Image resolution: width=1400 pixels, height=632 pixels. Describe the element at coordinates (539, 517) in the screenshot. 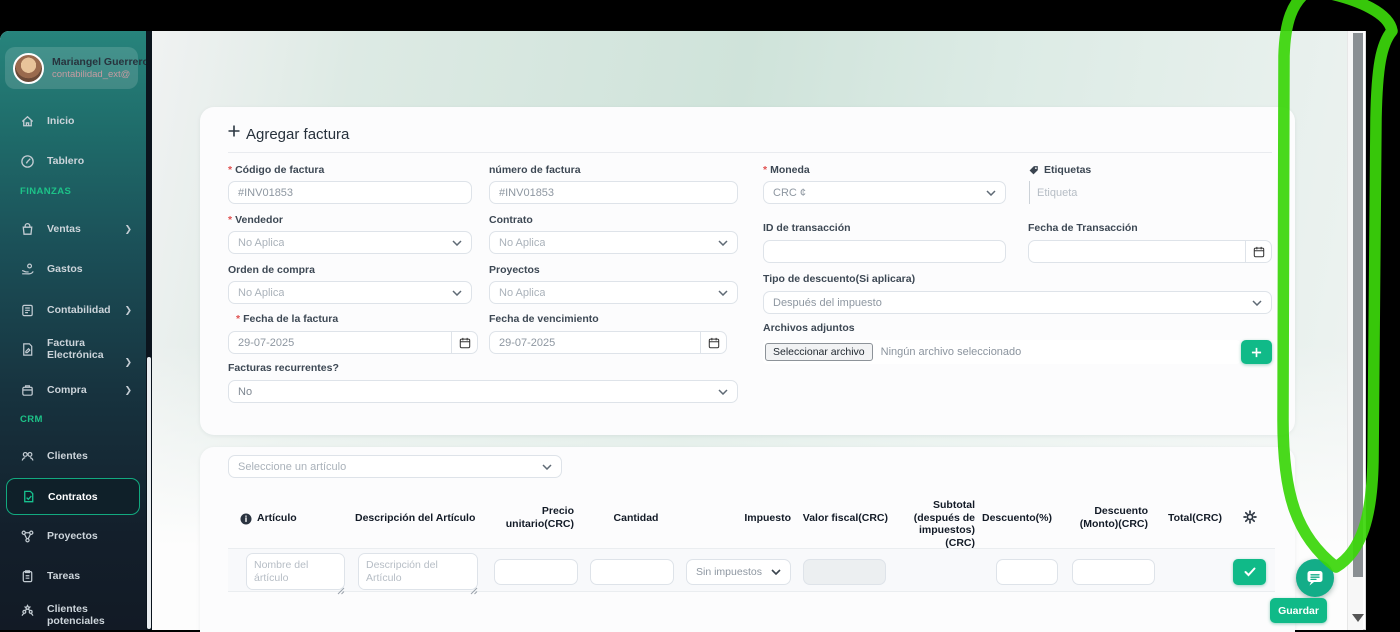

I see `col-precio: Precio unitario(CRC)` at that location.